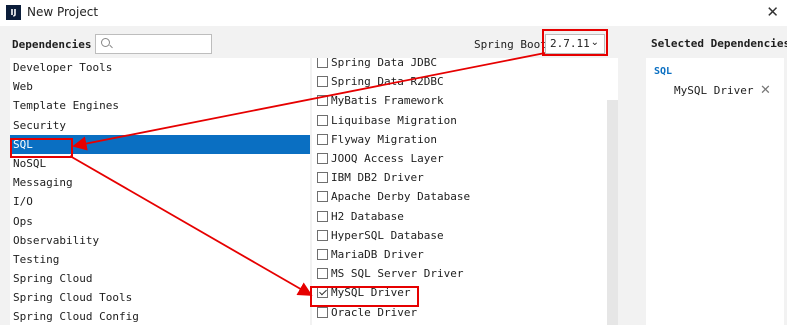  Describe the element at coordinates (772, 12) in the screenshot. I see `close-icon: ✕` at that location.